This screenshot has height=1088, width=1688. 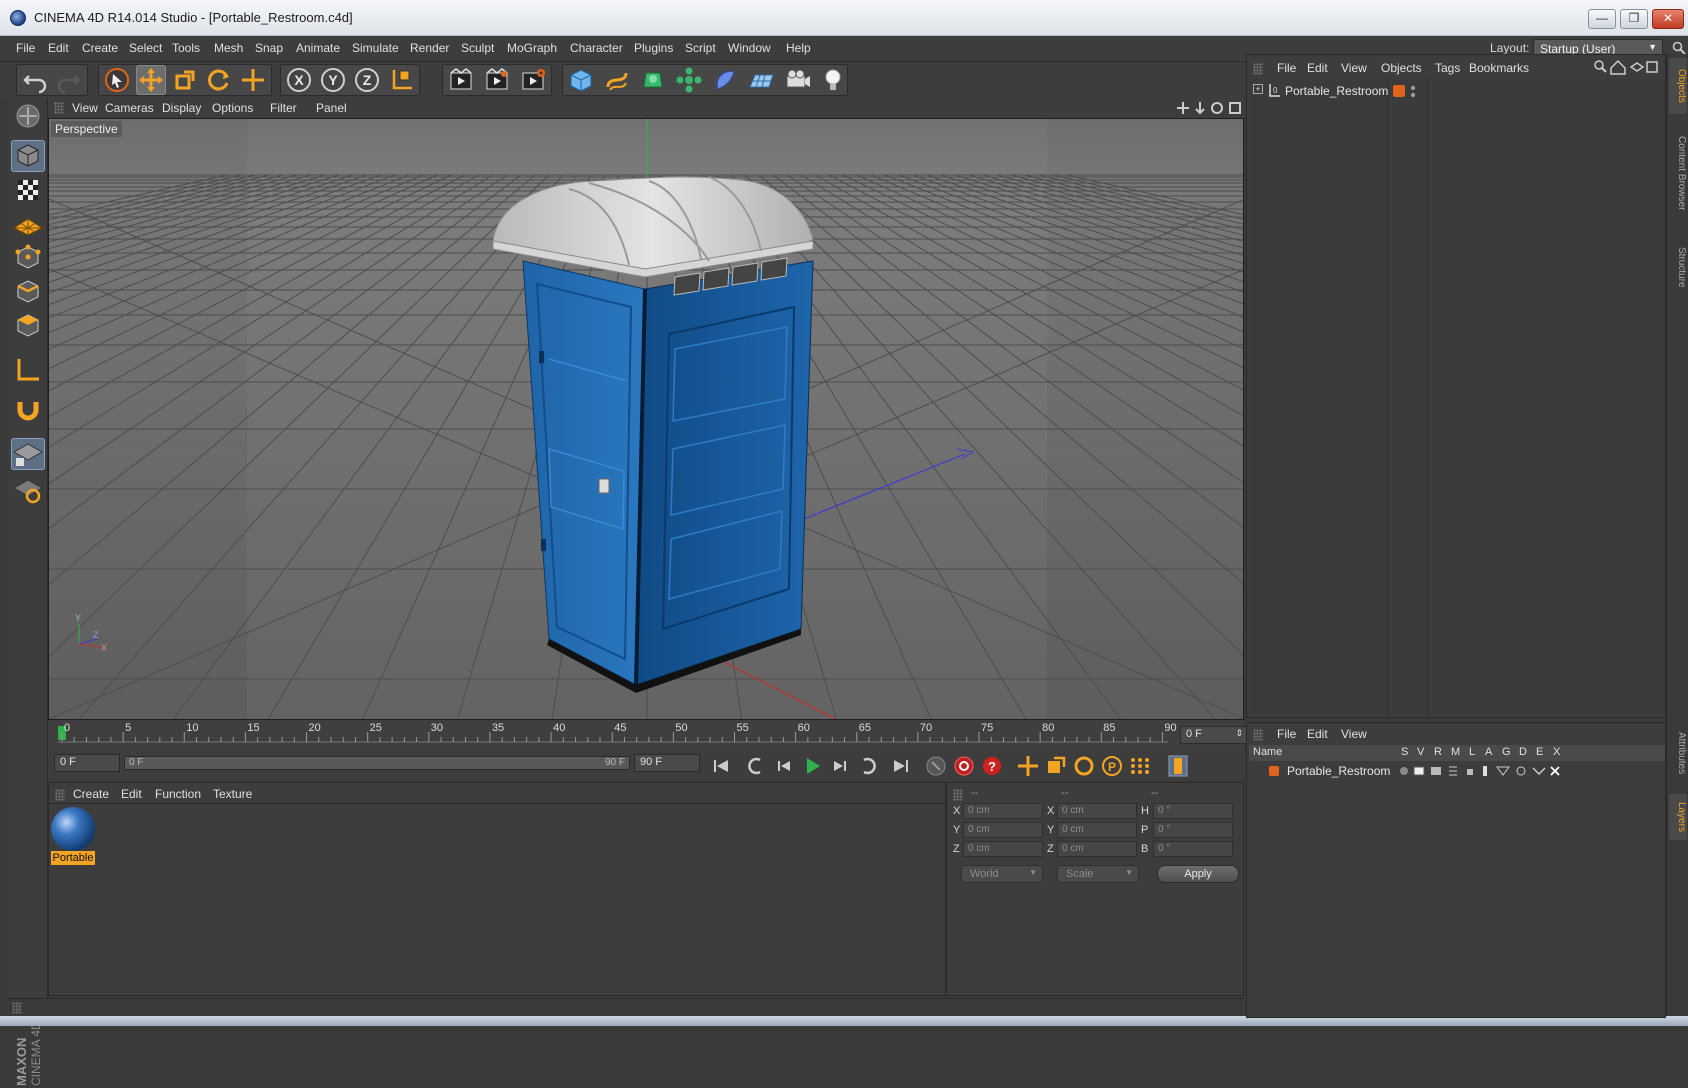 What do you see at coordinates (992, 766) in the screenshot?
I see `keyframe-selection-icon: ?` at bounding box center [992, 766].